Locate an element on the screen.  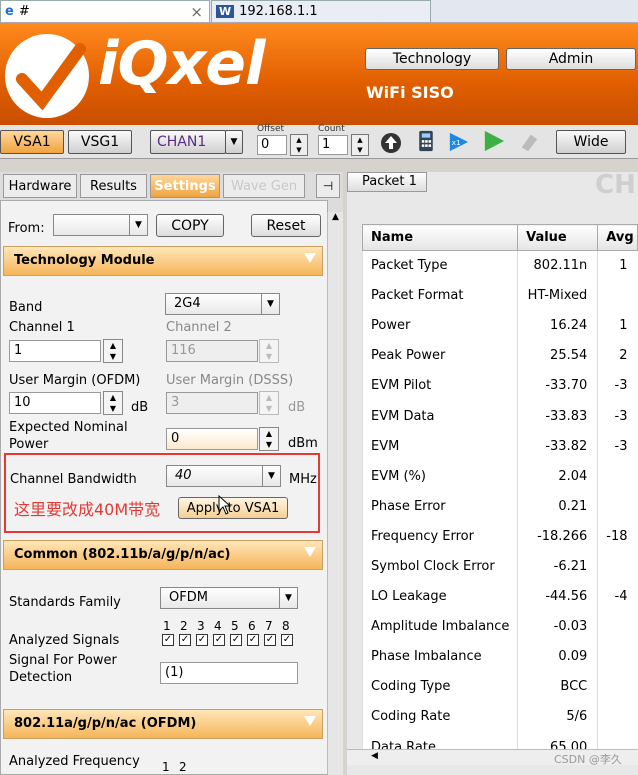
channel2-stepper: ▲ ▼ is located at coordinates (269, 351).